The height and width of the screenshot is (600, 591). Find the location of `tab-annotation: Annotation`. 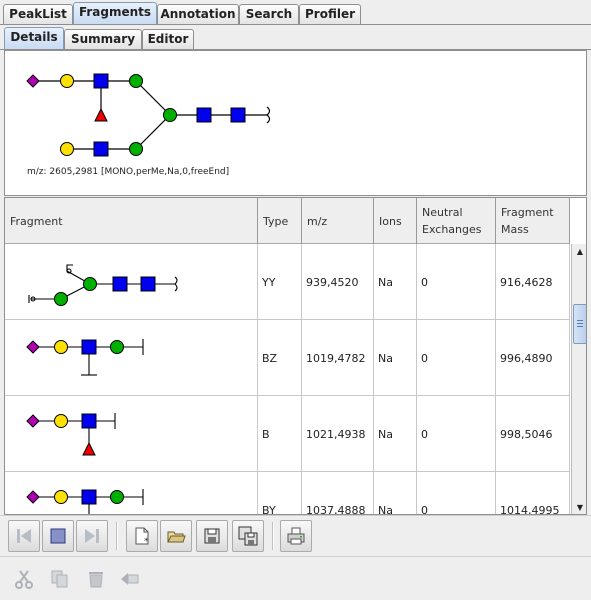

tab-annotation: Annotation is located at coordinates (198, 14).